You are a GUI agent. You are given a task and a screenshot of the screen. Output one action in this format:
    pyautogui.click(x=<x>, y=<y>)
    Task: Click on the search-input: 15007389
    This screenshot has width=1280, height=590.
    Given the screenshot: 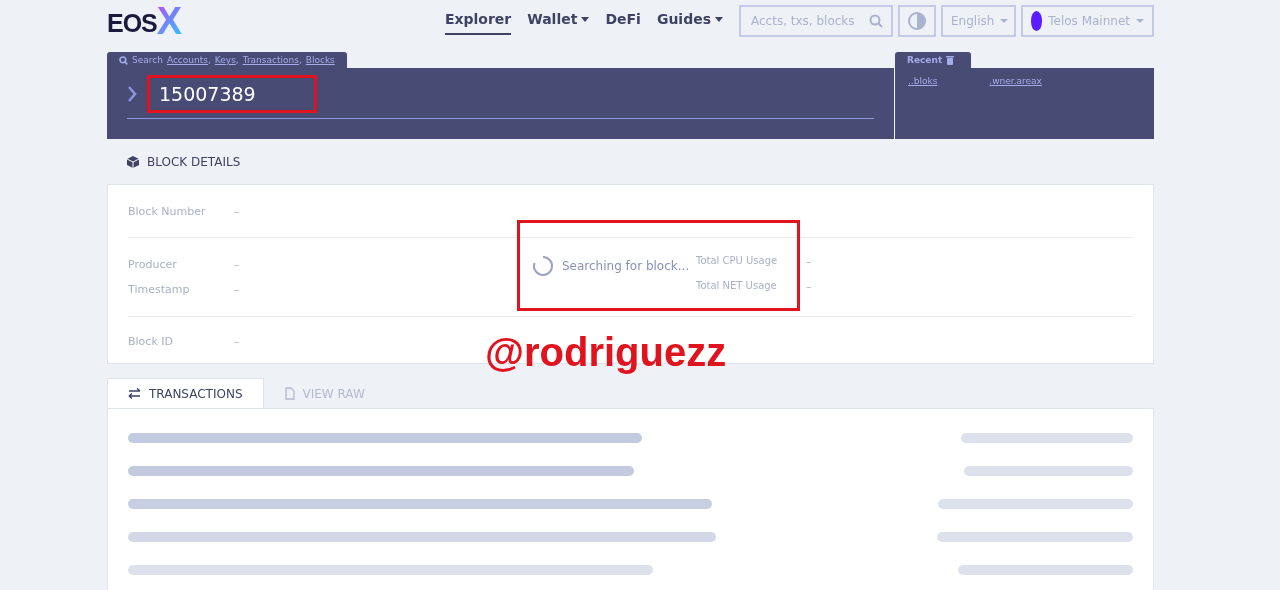 What is the action you would take?
    pyautogui.click(x=232, y=94)
    